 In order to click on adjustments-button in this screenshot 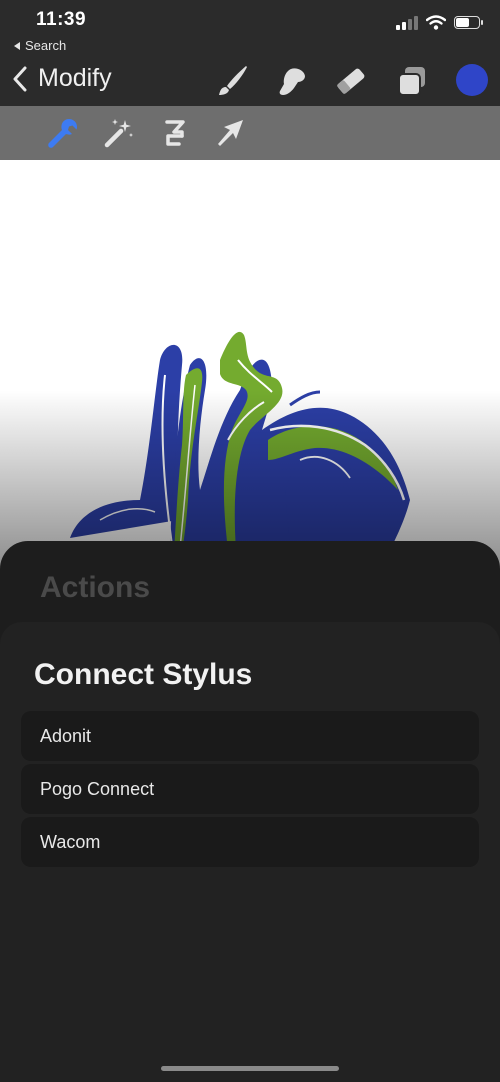, I will do `click(119, 133)`.